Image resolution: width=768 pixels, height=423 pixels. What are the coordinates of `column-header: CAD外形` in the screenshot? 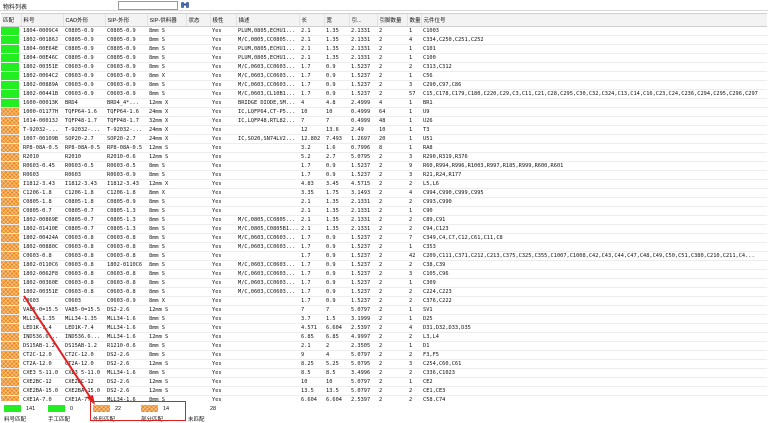 It's located at (84, 20).